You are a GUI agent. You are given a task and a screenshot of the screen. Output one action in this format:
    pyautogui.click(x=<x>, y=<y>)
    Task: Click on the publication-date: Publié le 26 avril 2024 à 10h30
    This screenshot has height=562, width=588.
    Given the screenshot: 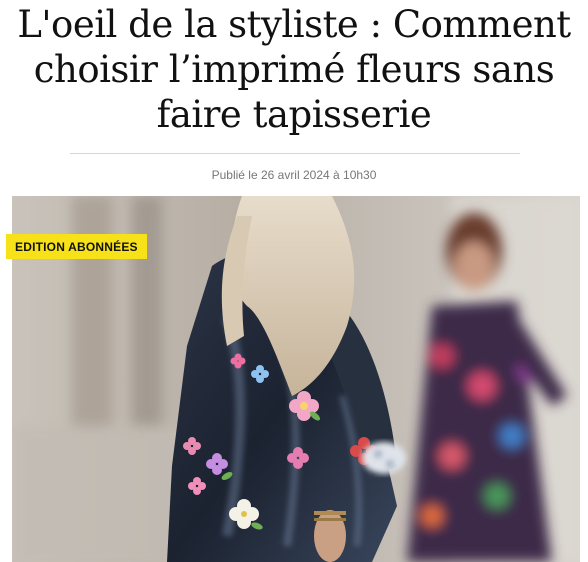 What is the action you would take?
    pyautogui.click(x=294, y=175)
    